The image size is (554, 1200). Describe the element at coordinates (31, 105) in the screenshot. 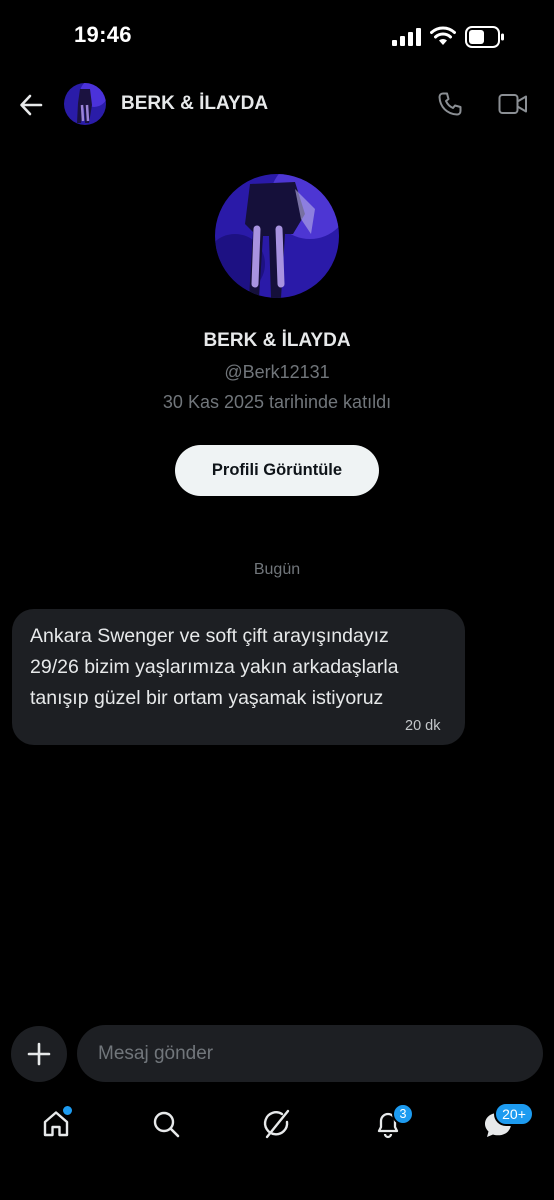

I see `back-arrow-icon` at that location.